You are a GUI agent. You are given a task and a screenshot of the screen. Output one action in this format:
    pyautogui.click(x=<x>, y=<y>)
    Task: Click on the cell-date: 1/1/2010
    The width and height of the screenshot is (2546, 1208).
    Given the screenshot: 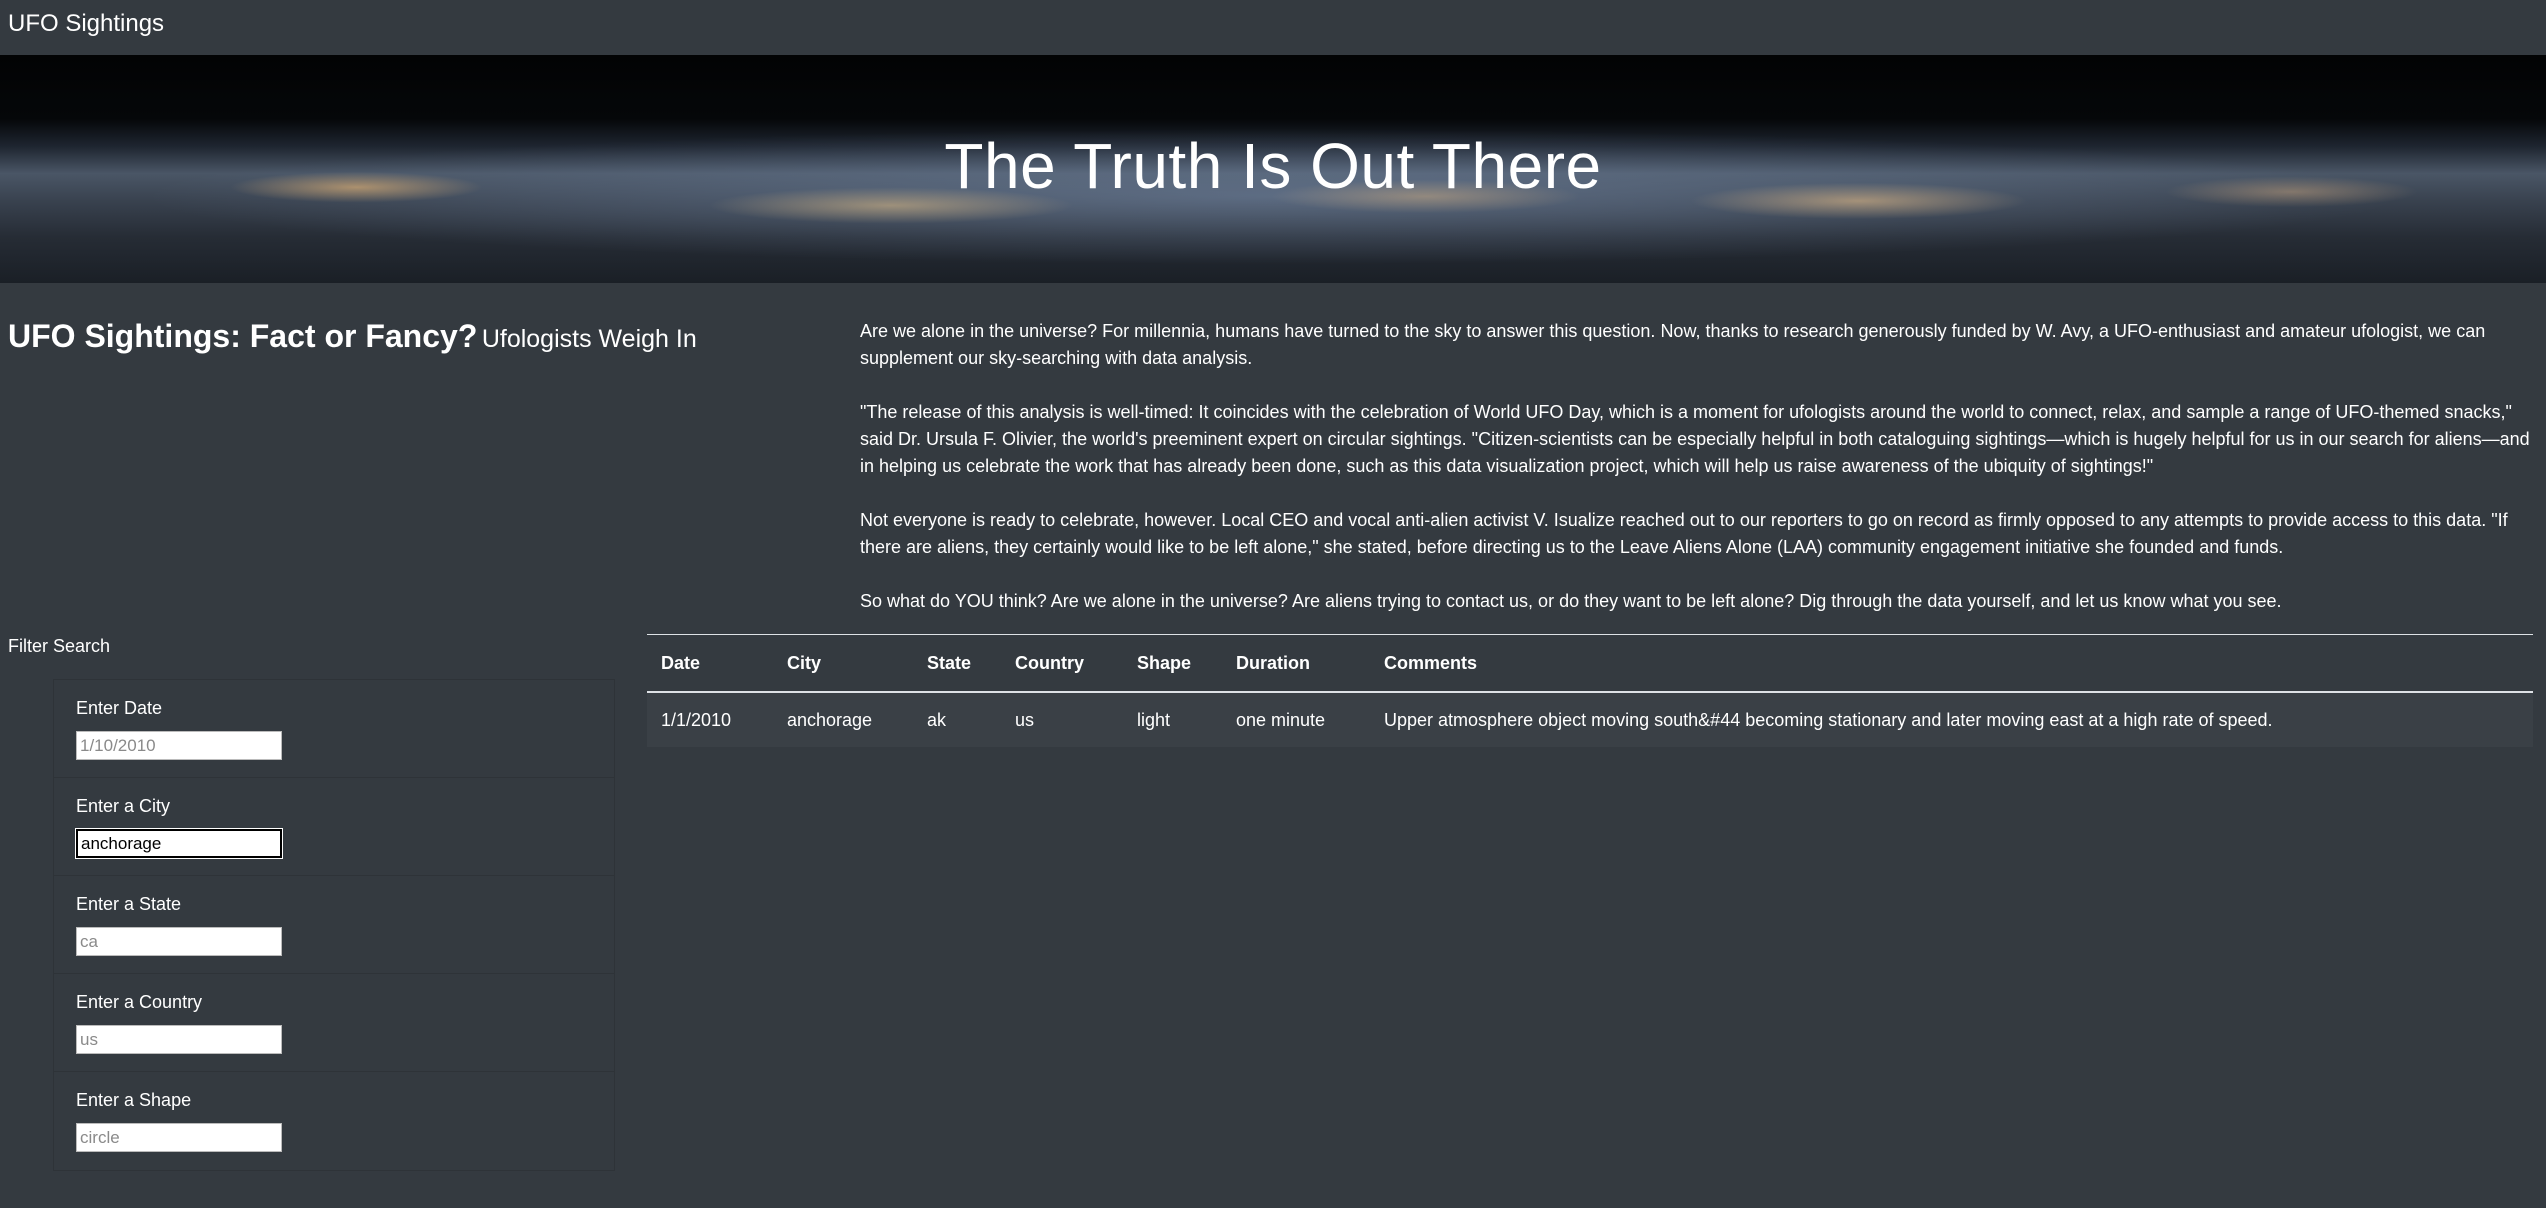 What is the action you would take?
    pyautogui.click(x=710, y=719)
    